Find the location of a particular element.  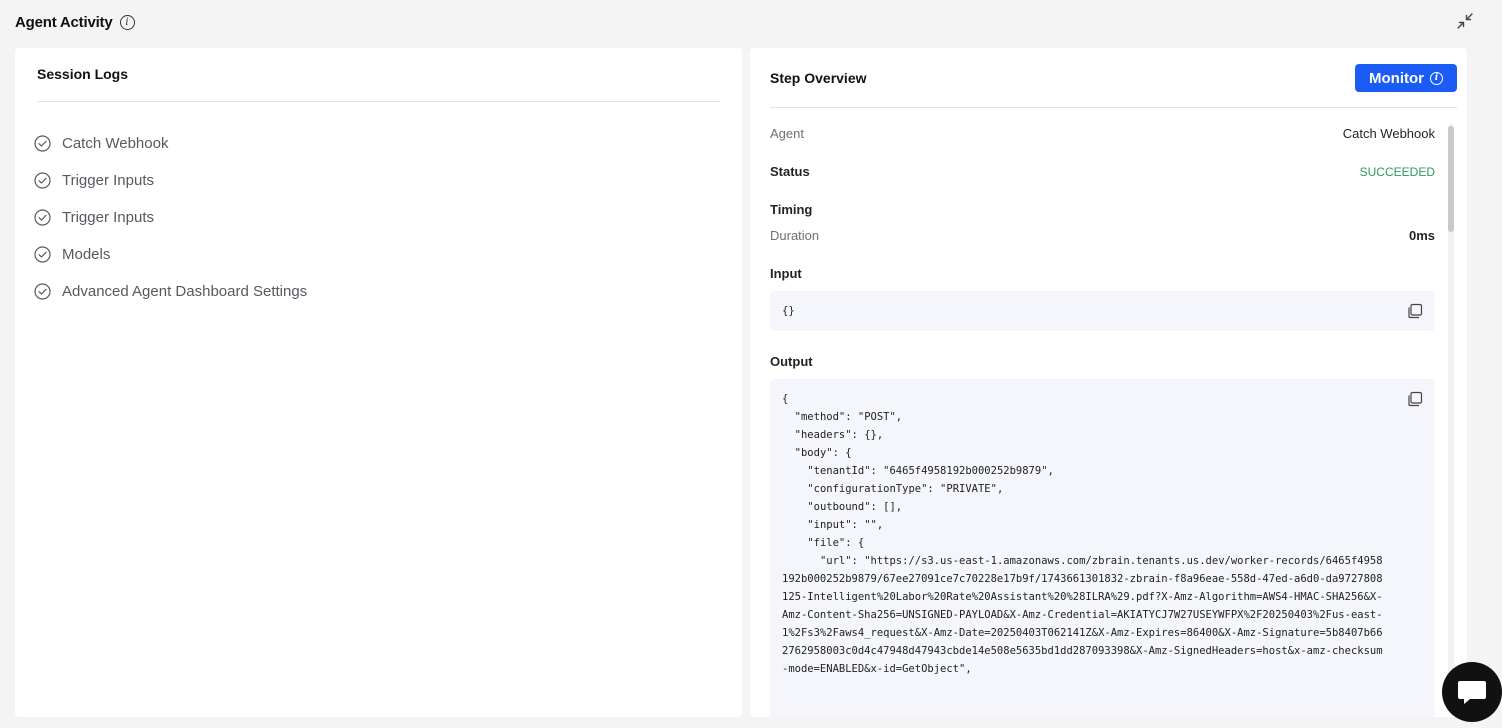

session-log-label: Catch Webhook is located at coordinates (115, 143).